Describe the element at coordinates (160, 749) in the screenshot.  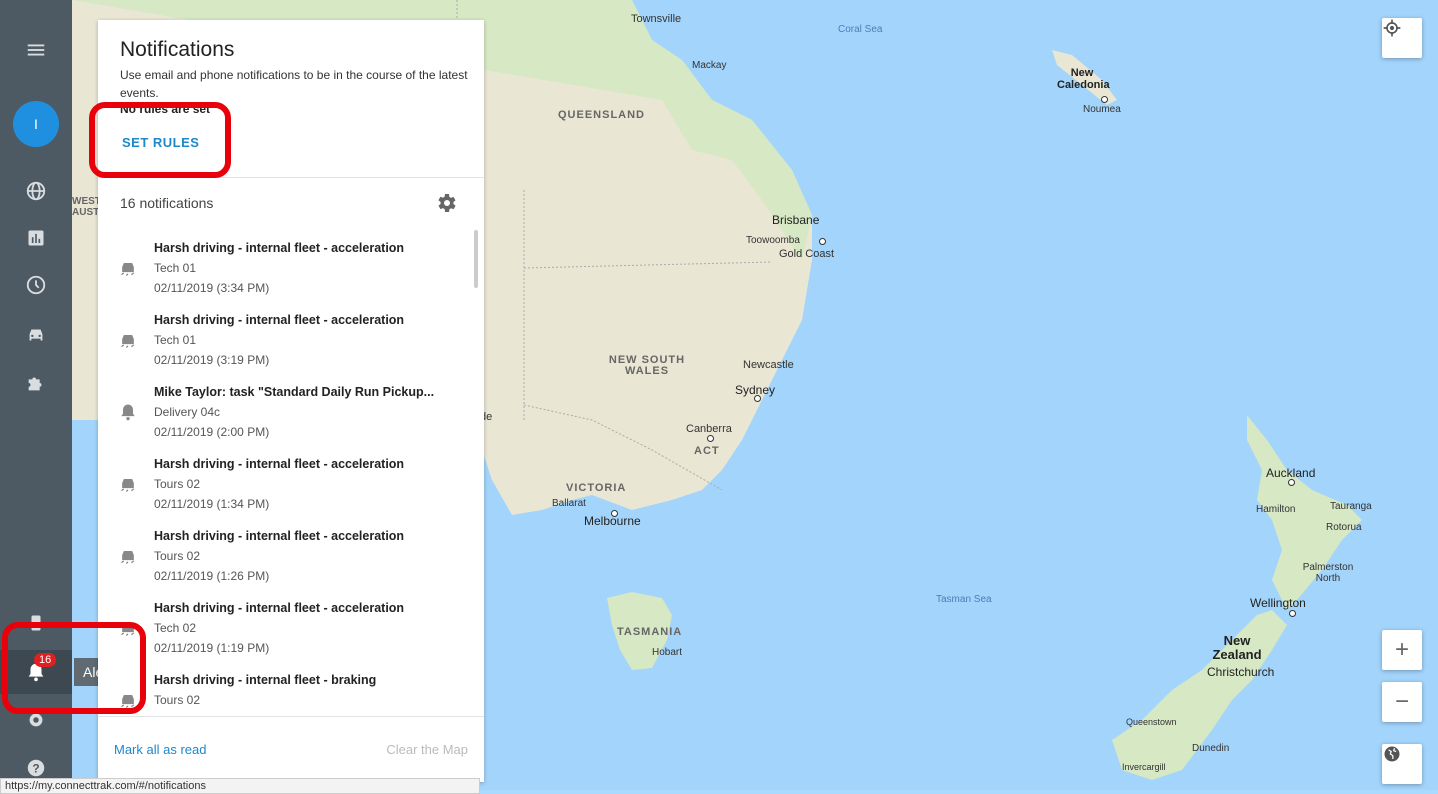
I see `mark-all-read-link: Mark all as read` at that location.